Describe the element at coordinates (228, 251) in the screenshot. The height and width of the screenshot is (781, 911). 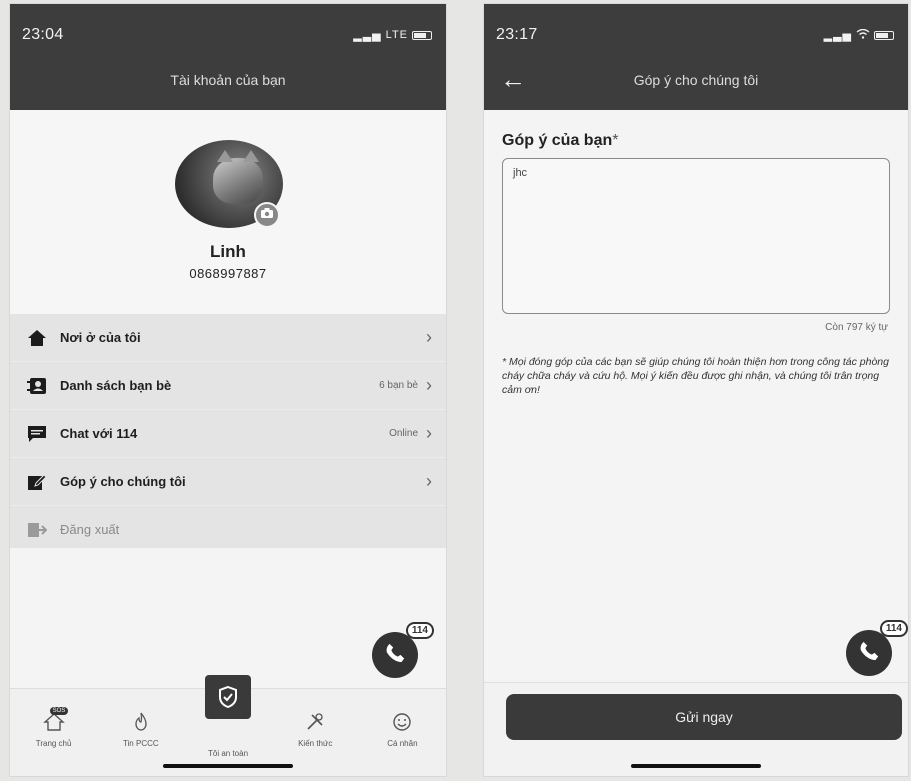
I see `profile-name: Linh` at that location.